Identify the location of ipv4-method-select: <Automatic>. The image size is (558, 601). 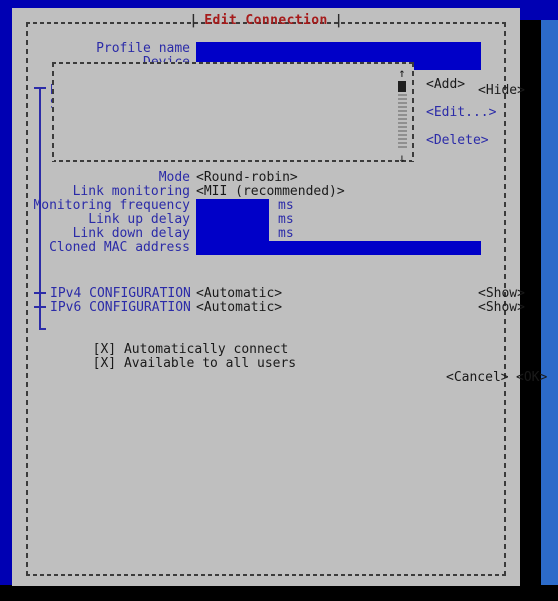
(239, 294).